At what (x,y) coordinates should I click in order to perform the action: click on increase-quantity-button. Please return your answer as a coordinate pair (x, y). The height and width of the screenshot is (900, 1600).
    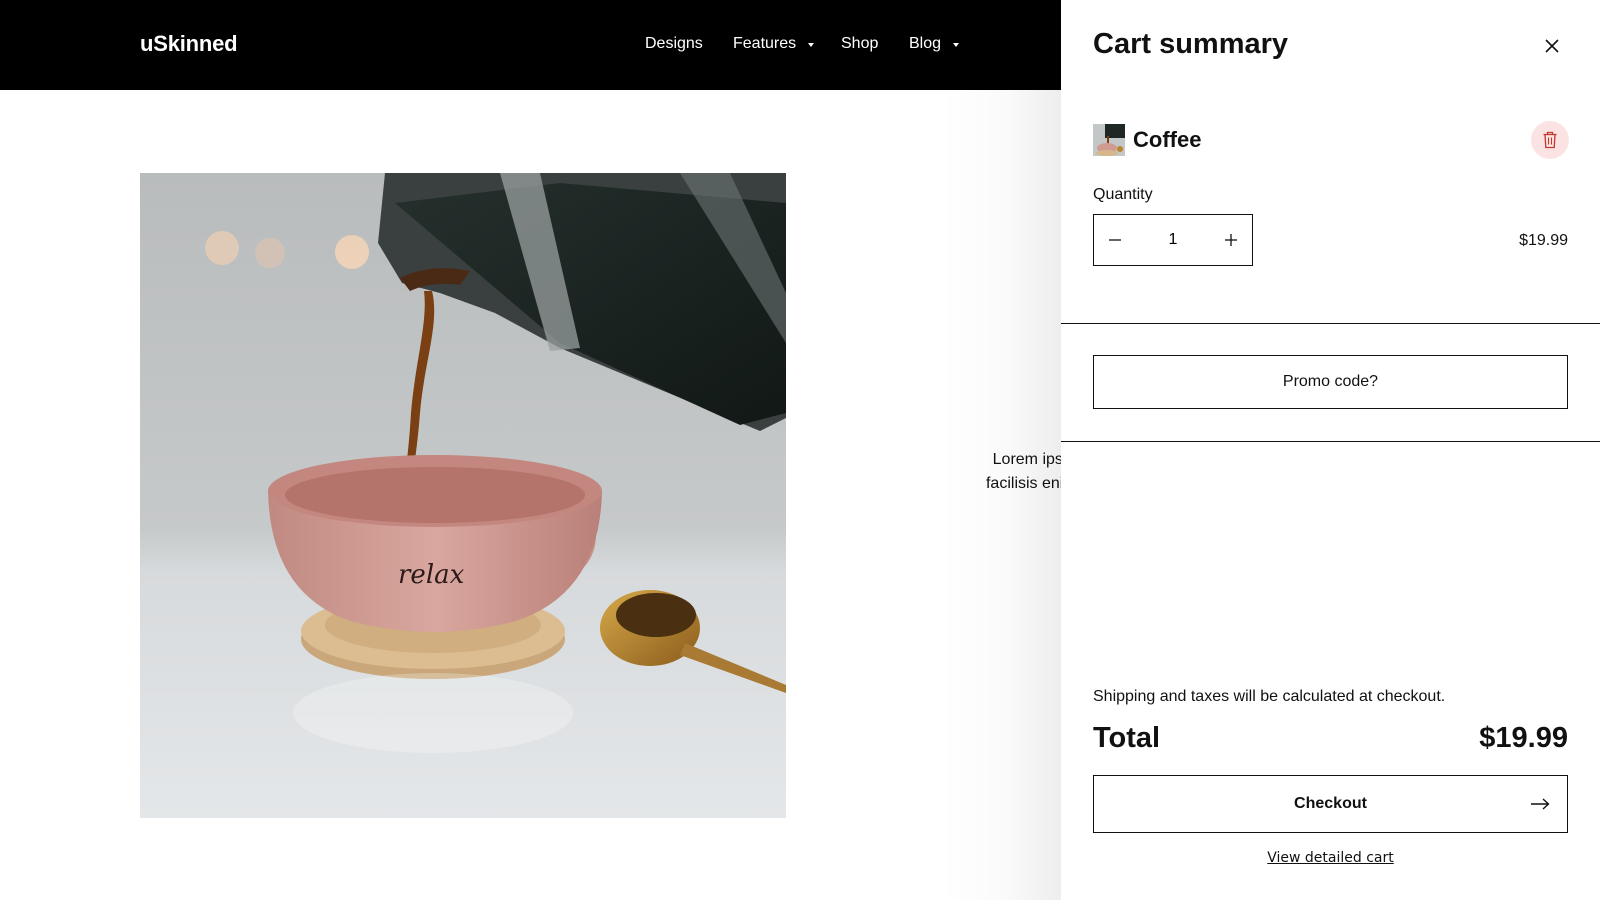
    Looking at the image, I should click on (1231, 240).